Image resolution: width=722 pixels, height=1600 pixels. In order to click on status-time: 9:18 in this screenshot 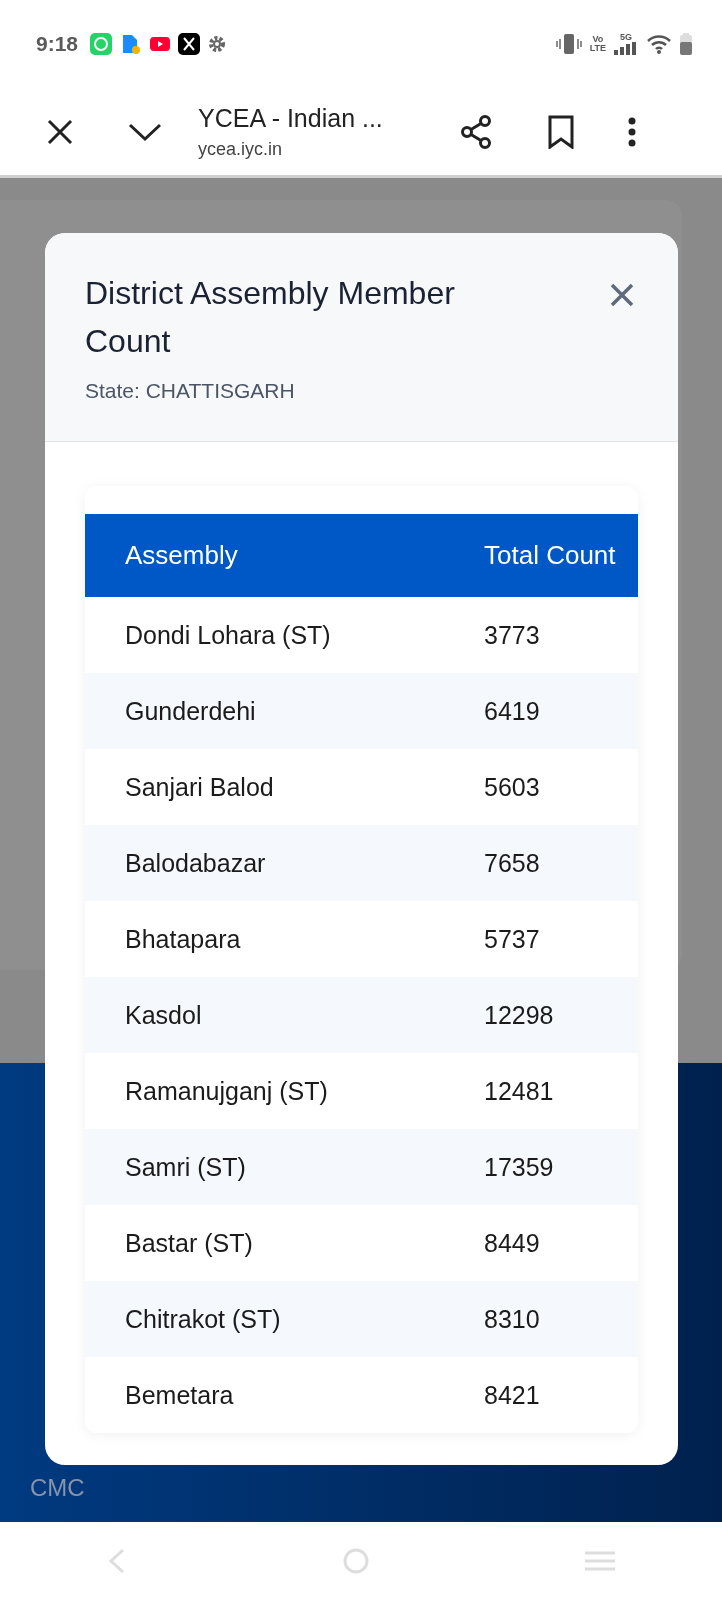, I will do `click(57, 44)`.